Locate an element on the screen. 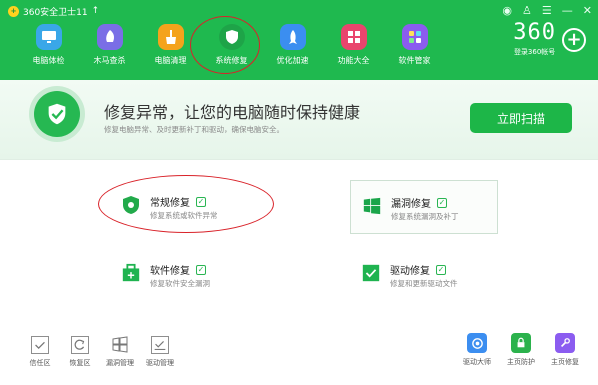 This screenshot has height=385, width=598. menu-icon: ☰ is located at coordinates (547, 10).